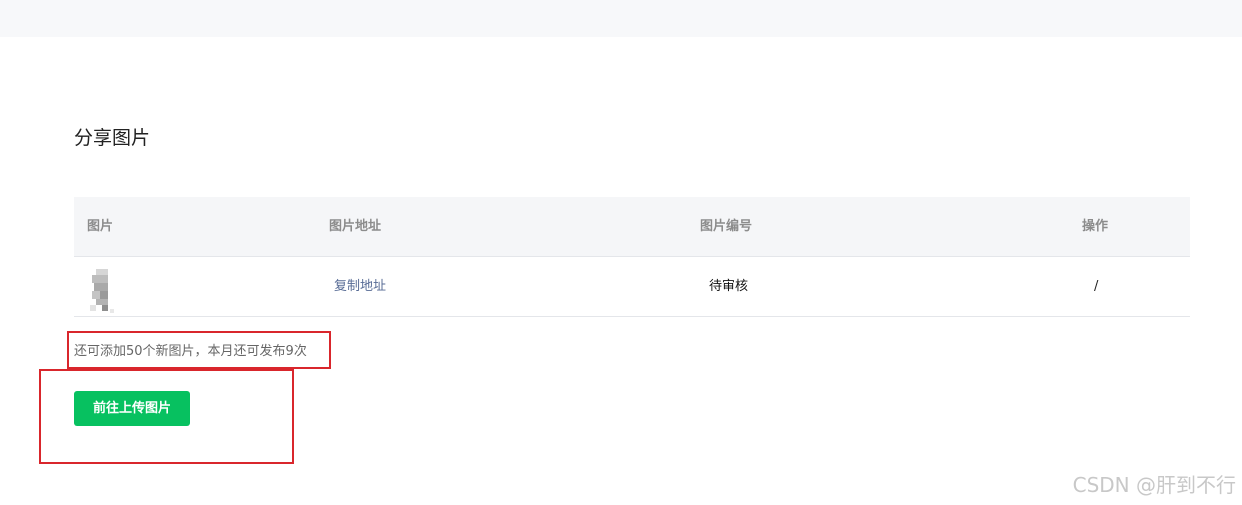  What do you see at coordinates (632, 287) in the screenshot?
I see `table-row: 复制地址 待审核 /` at bounding box center [632, 287].